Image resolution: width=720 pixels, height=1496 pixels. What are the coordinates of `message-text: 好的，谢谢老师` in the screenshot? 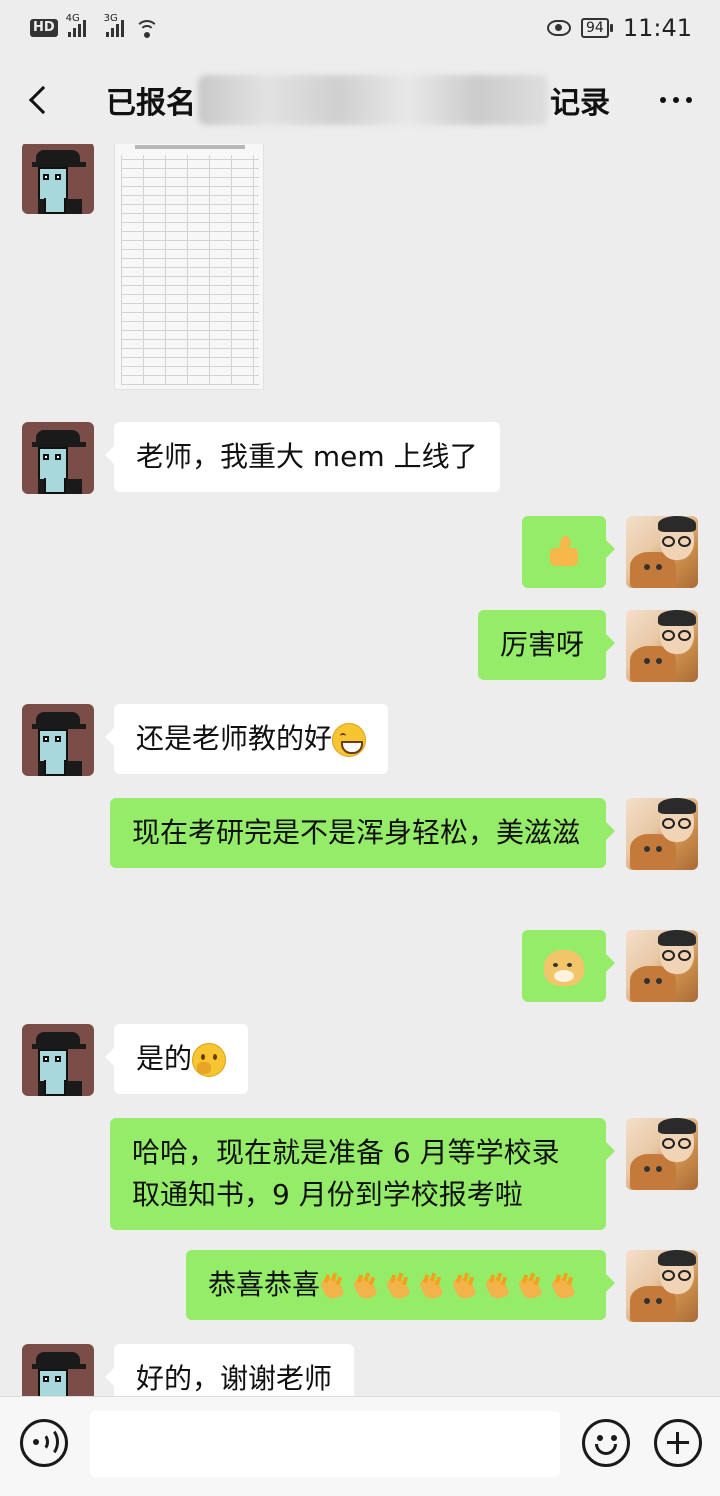 It's located at (234, 1378).